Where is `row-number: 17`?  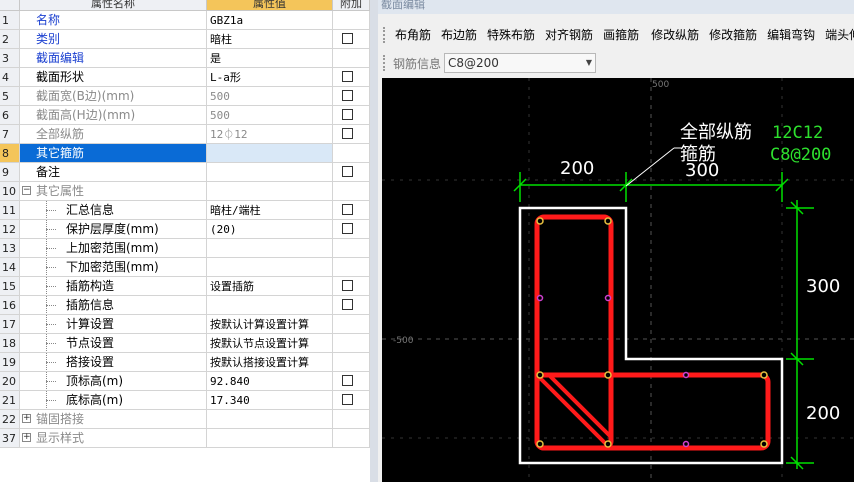 row-number: 17 is located at coordinates (10, 324).